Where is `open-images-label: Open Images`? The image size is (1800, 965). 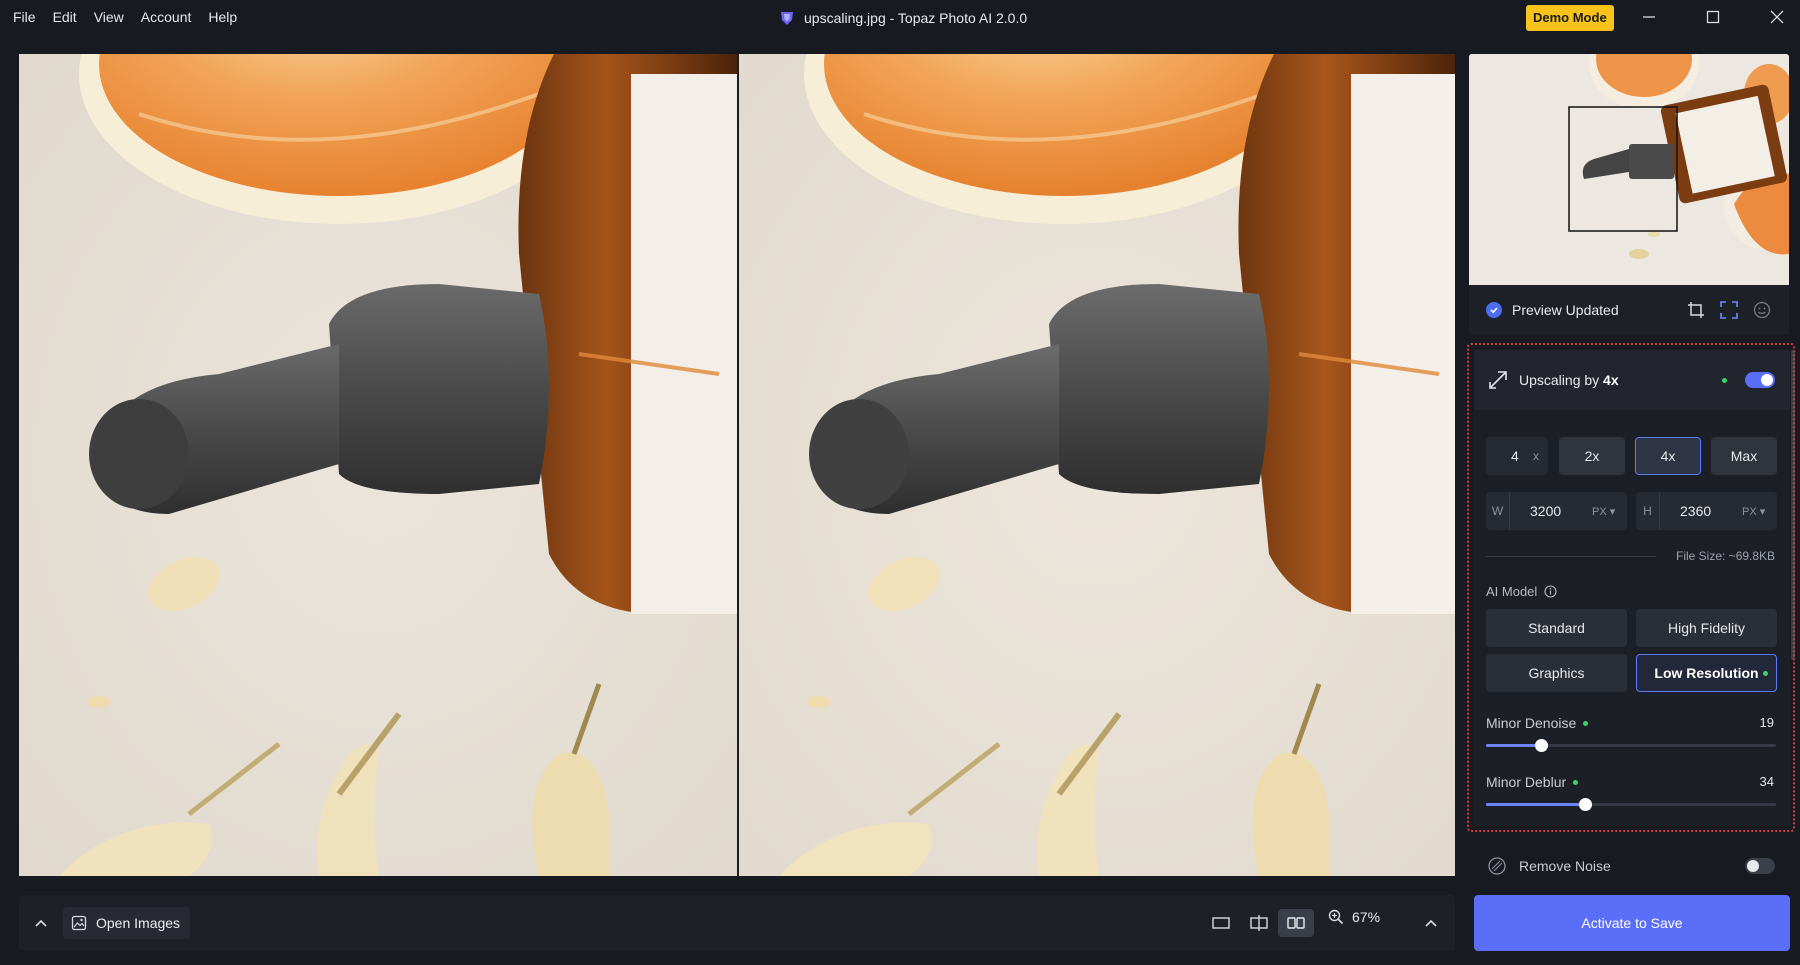
open-images-label: Open Images is located at coordinates (138, 923).